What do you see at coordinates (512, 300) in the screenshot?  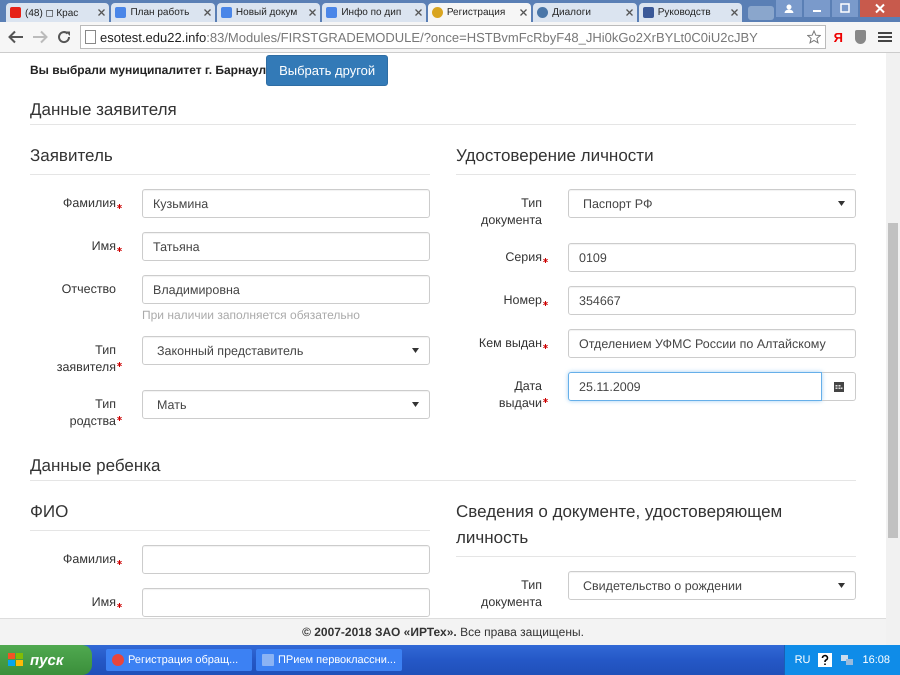 I see `field-label: Номер` at bounding box center [512, 300].